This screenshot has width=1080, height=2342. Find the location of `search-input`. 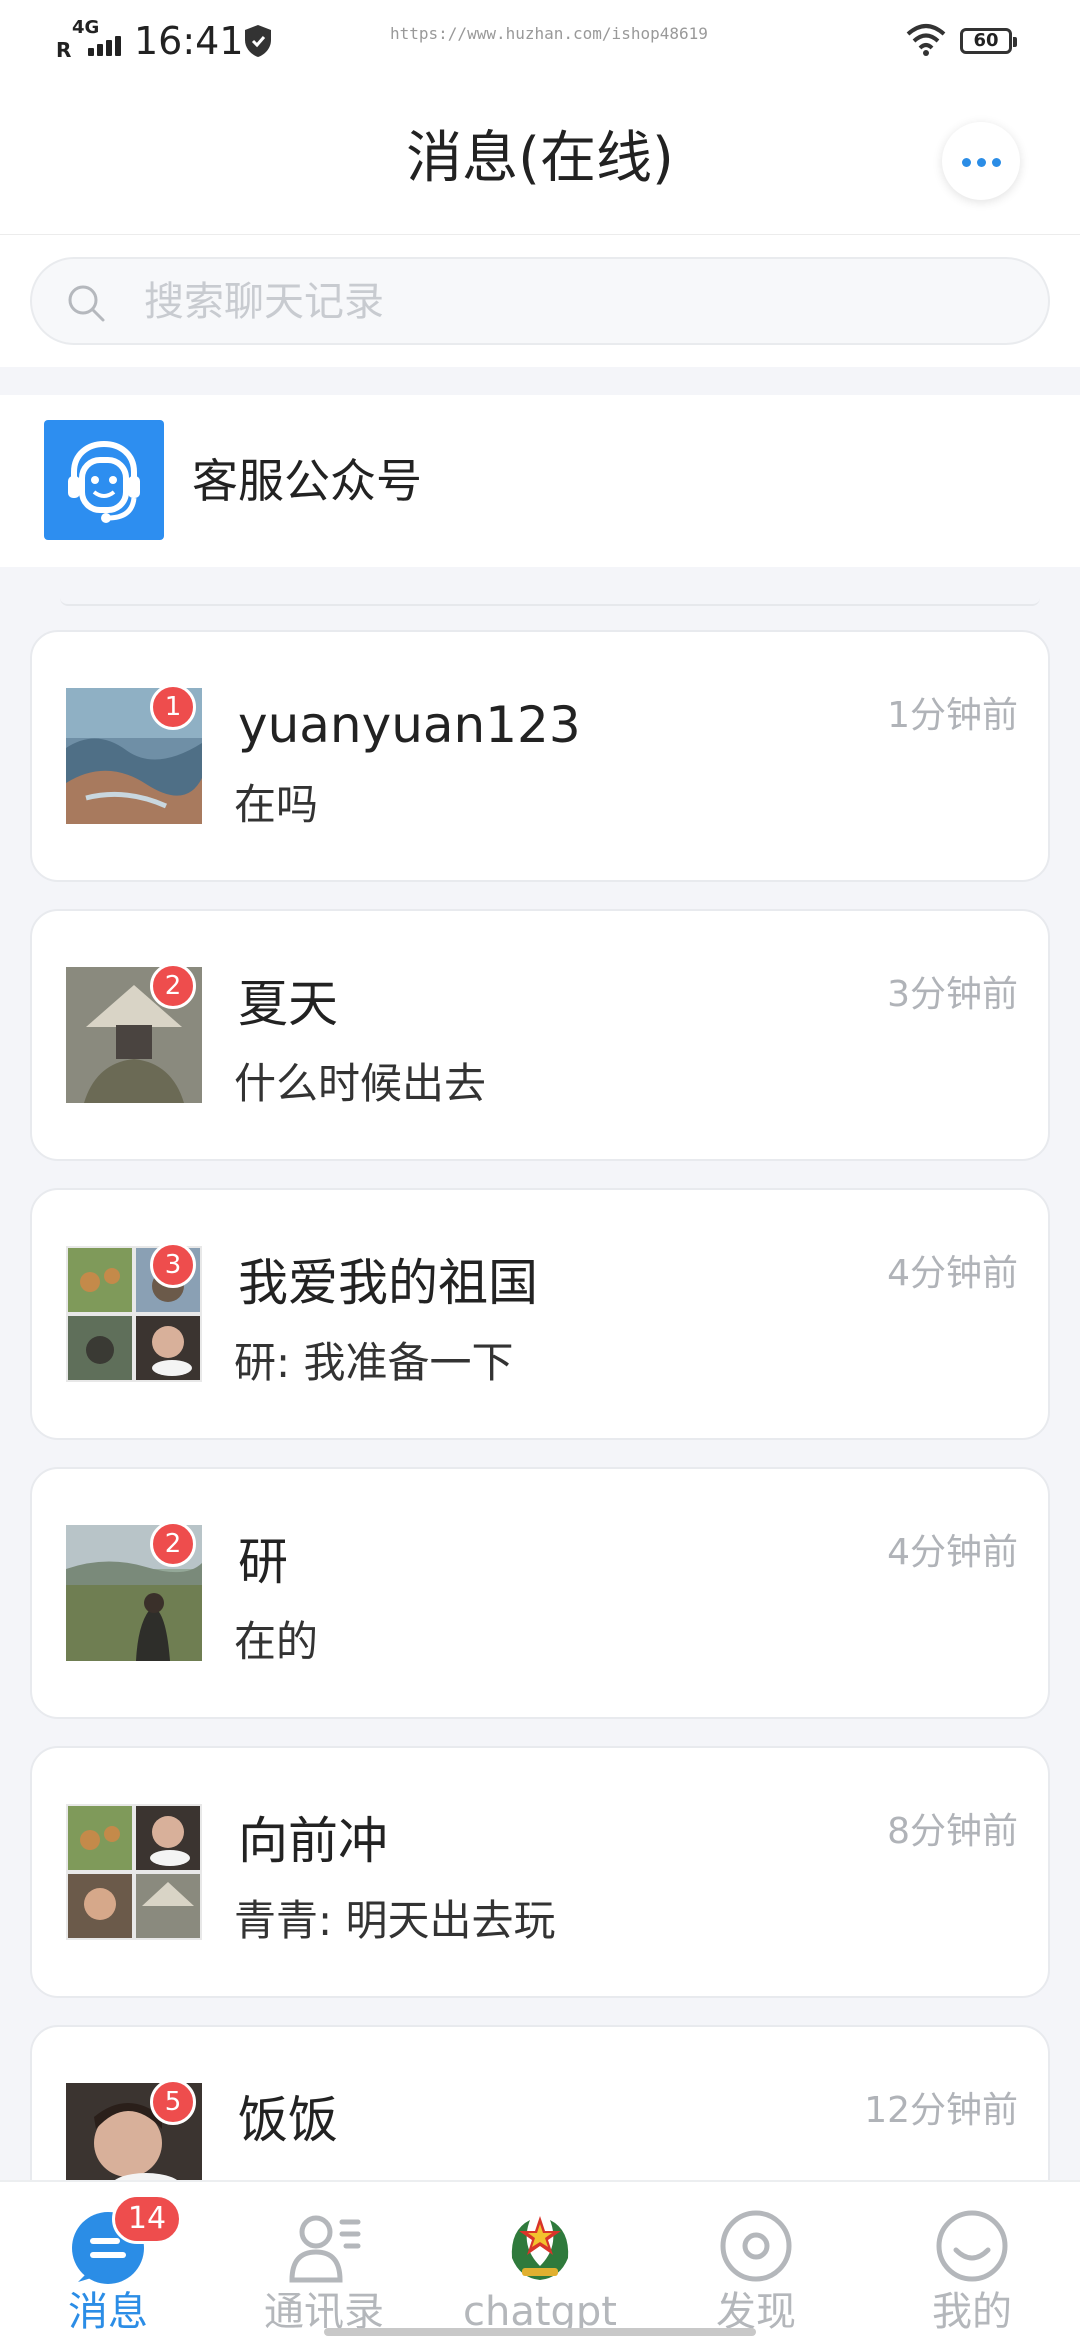

search-input is located at coordinates (584, 302).